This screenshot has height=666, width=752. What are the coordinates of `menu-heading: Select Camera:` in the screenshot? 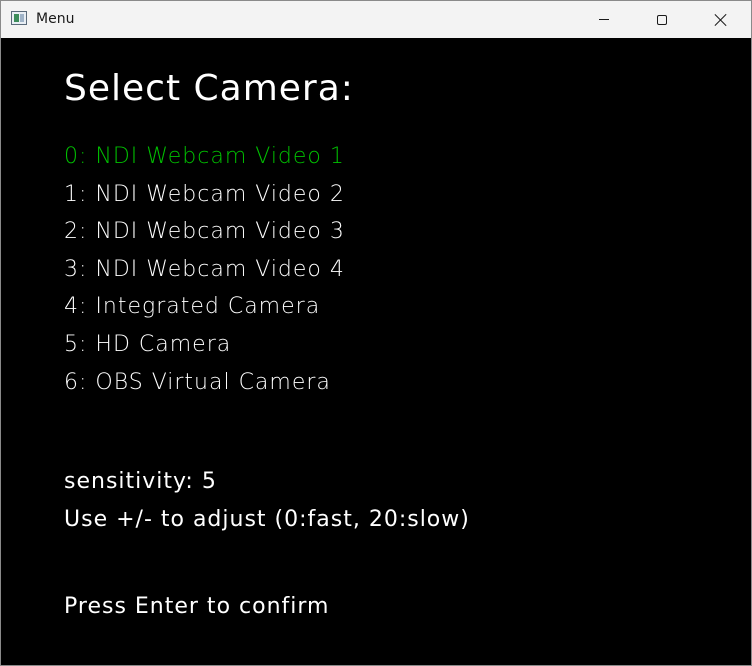 It's located at (209, 88).